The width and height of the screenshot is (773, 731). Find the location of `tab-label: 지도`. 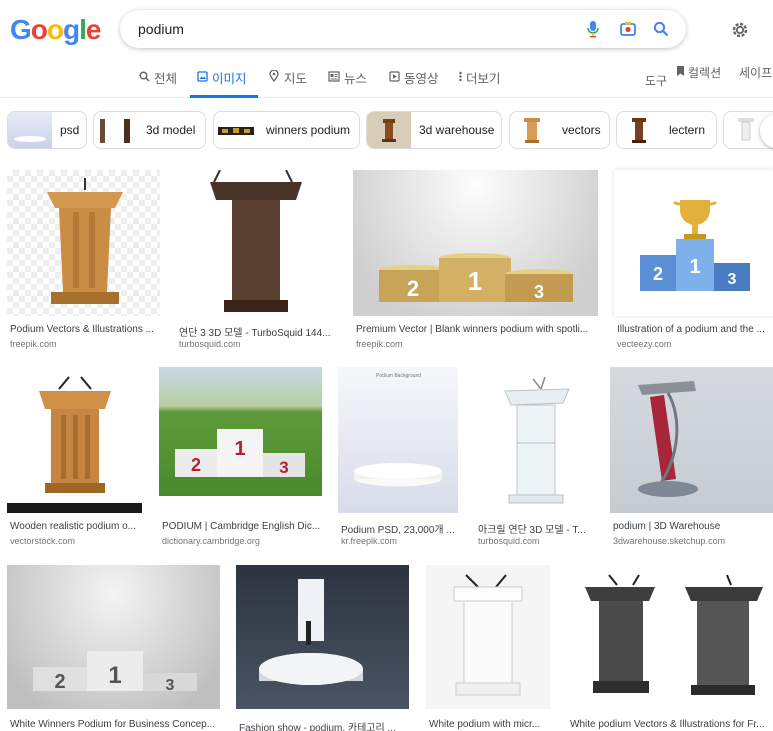

tab-label: 지도 is located at coordinates (296, 79).